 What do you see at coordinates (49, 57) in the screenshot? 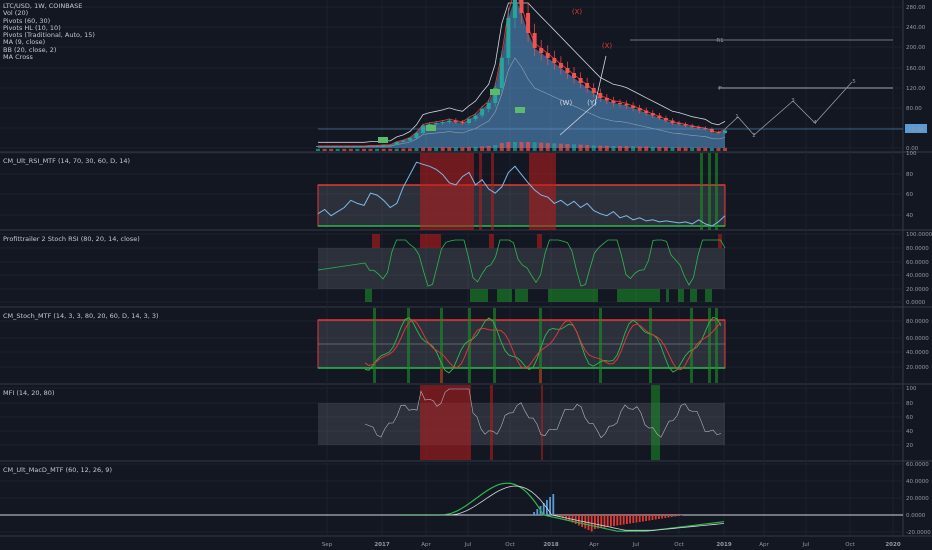
I see `indicator-label: MA Cross` at bounding box center [49, 57].